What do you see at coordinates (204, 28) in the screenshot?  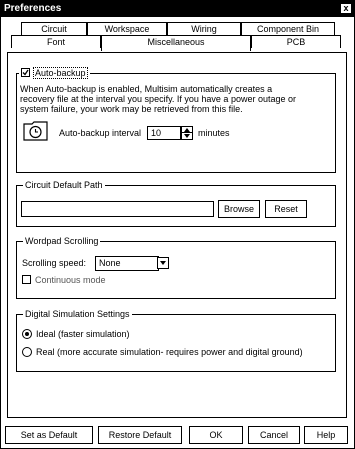 I see `tab-wiring: Wiring` at bounding box center [204, 28].